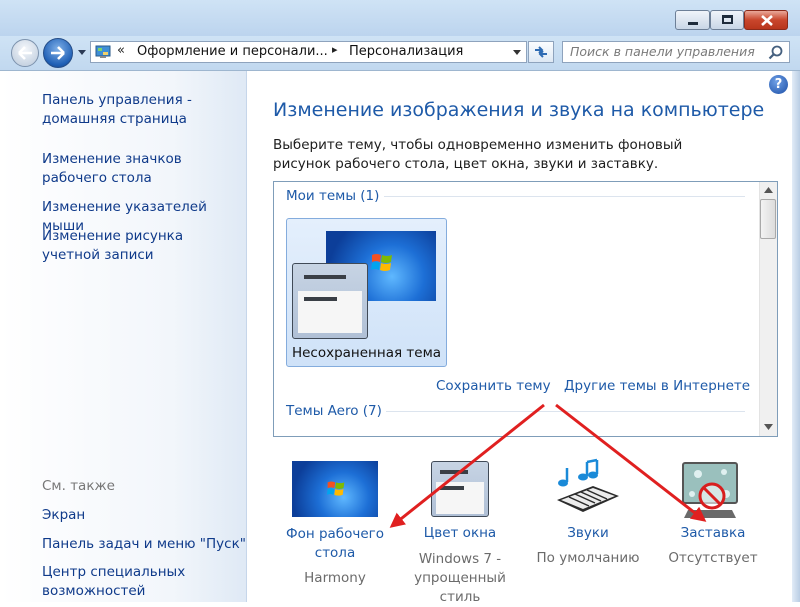  Describe the element at coordinates (588, 488) in the screenshot. I see `sounds-icon` at that location.